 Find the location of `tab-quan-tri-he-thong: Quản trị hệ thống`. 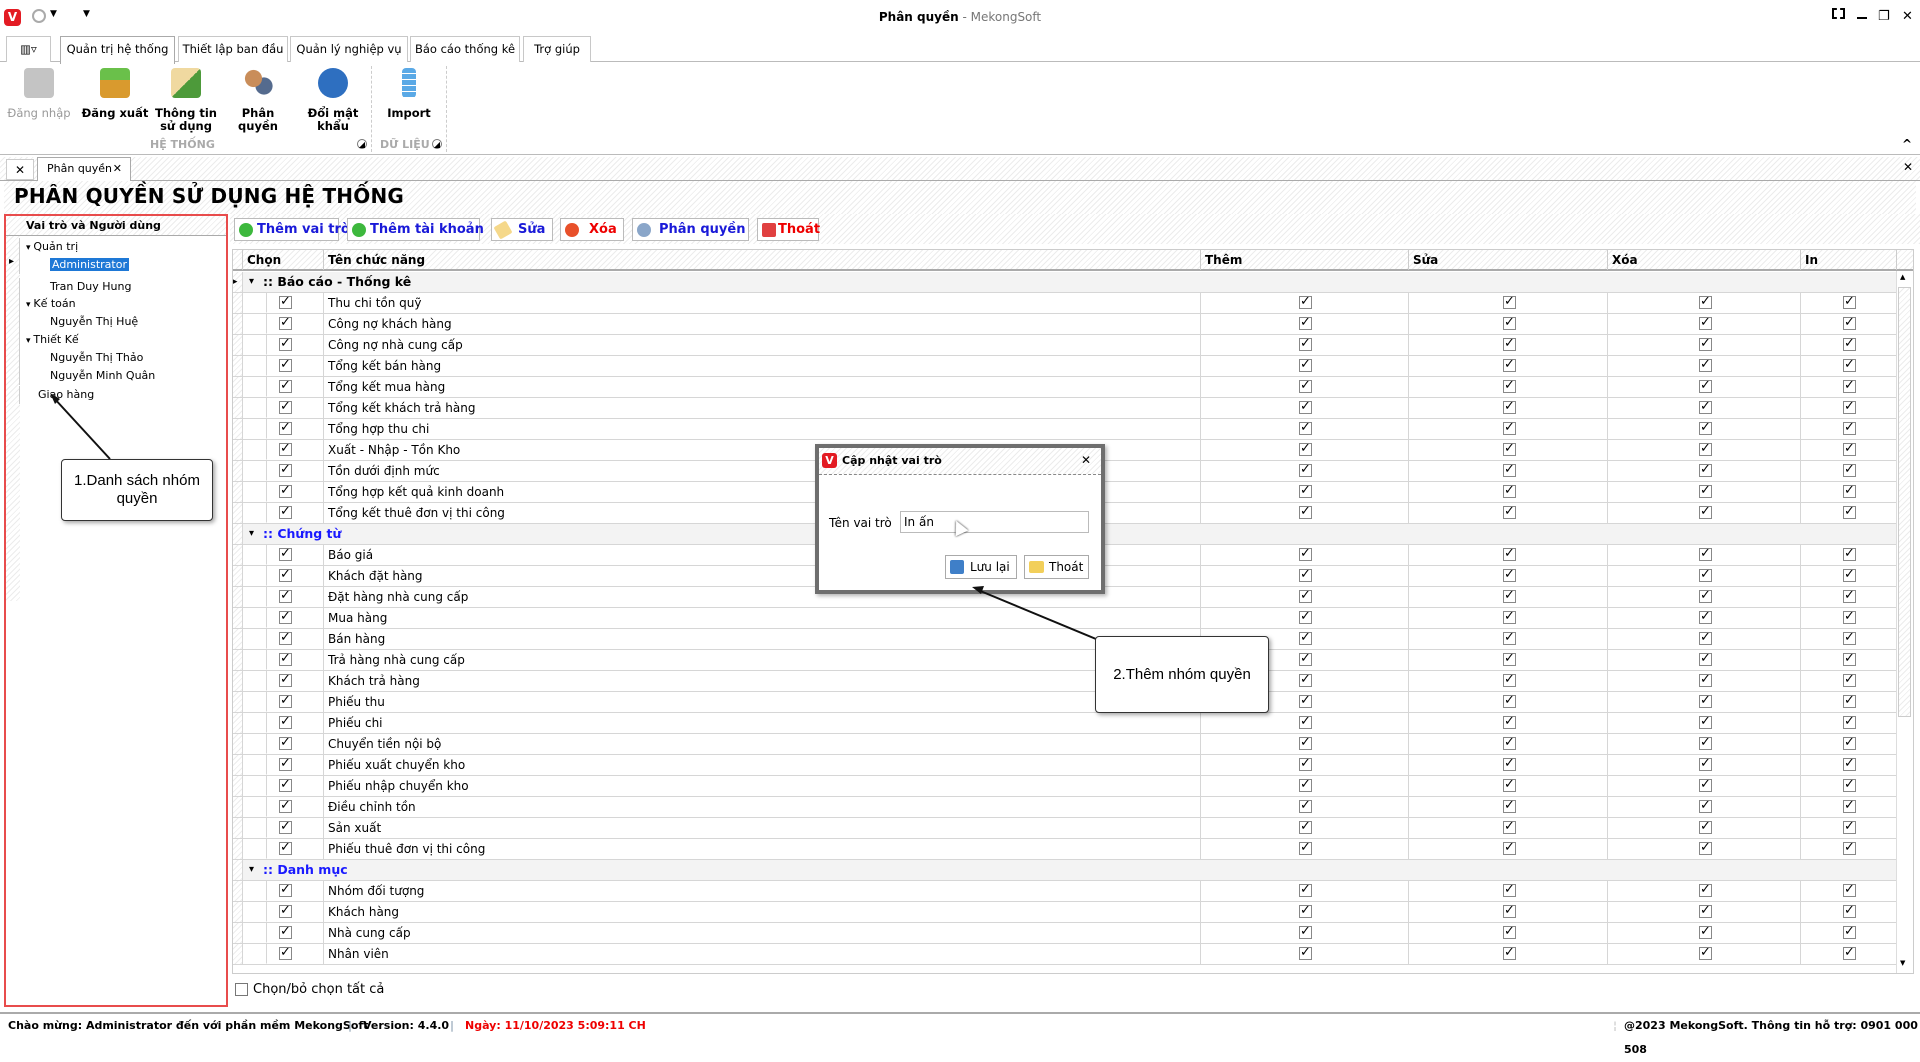

tab-quan-tri-he-thong: Quản trị hệ thống is located at coordinates (117, 50).